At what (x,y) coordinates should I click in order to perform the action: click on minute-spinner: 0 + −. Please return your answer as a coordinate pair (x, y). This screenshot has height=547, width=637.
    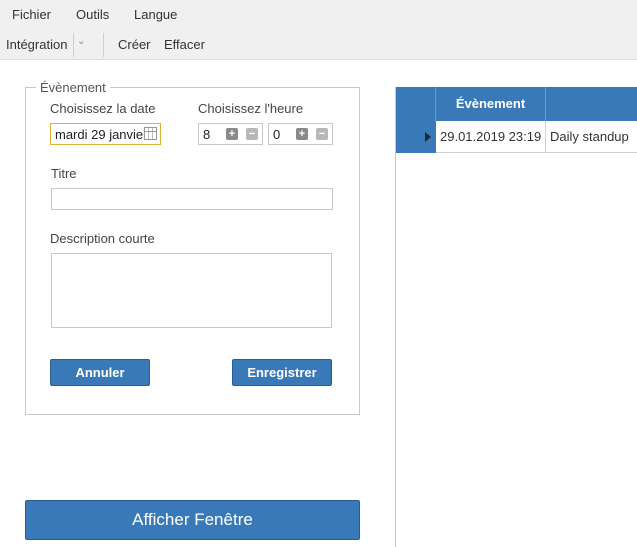
    Looking at the image, I should click on (300, 134).